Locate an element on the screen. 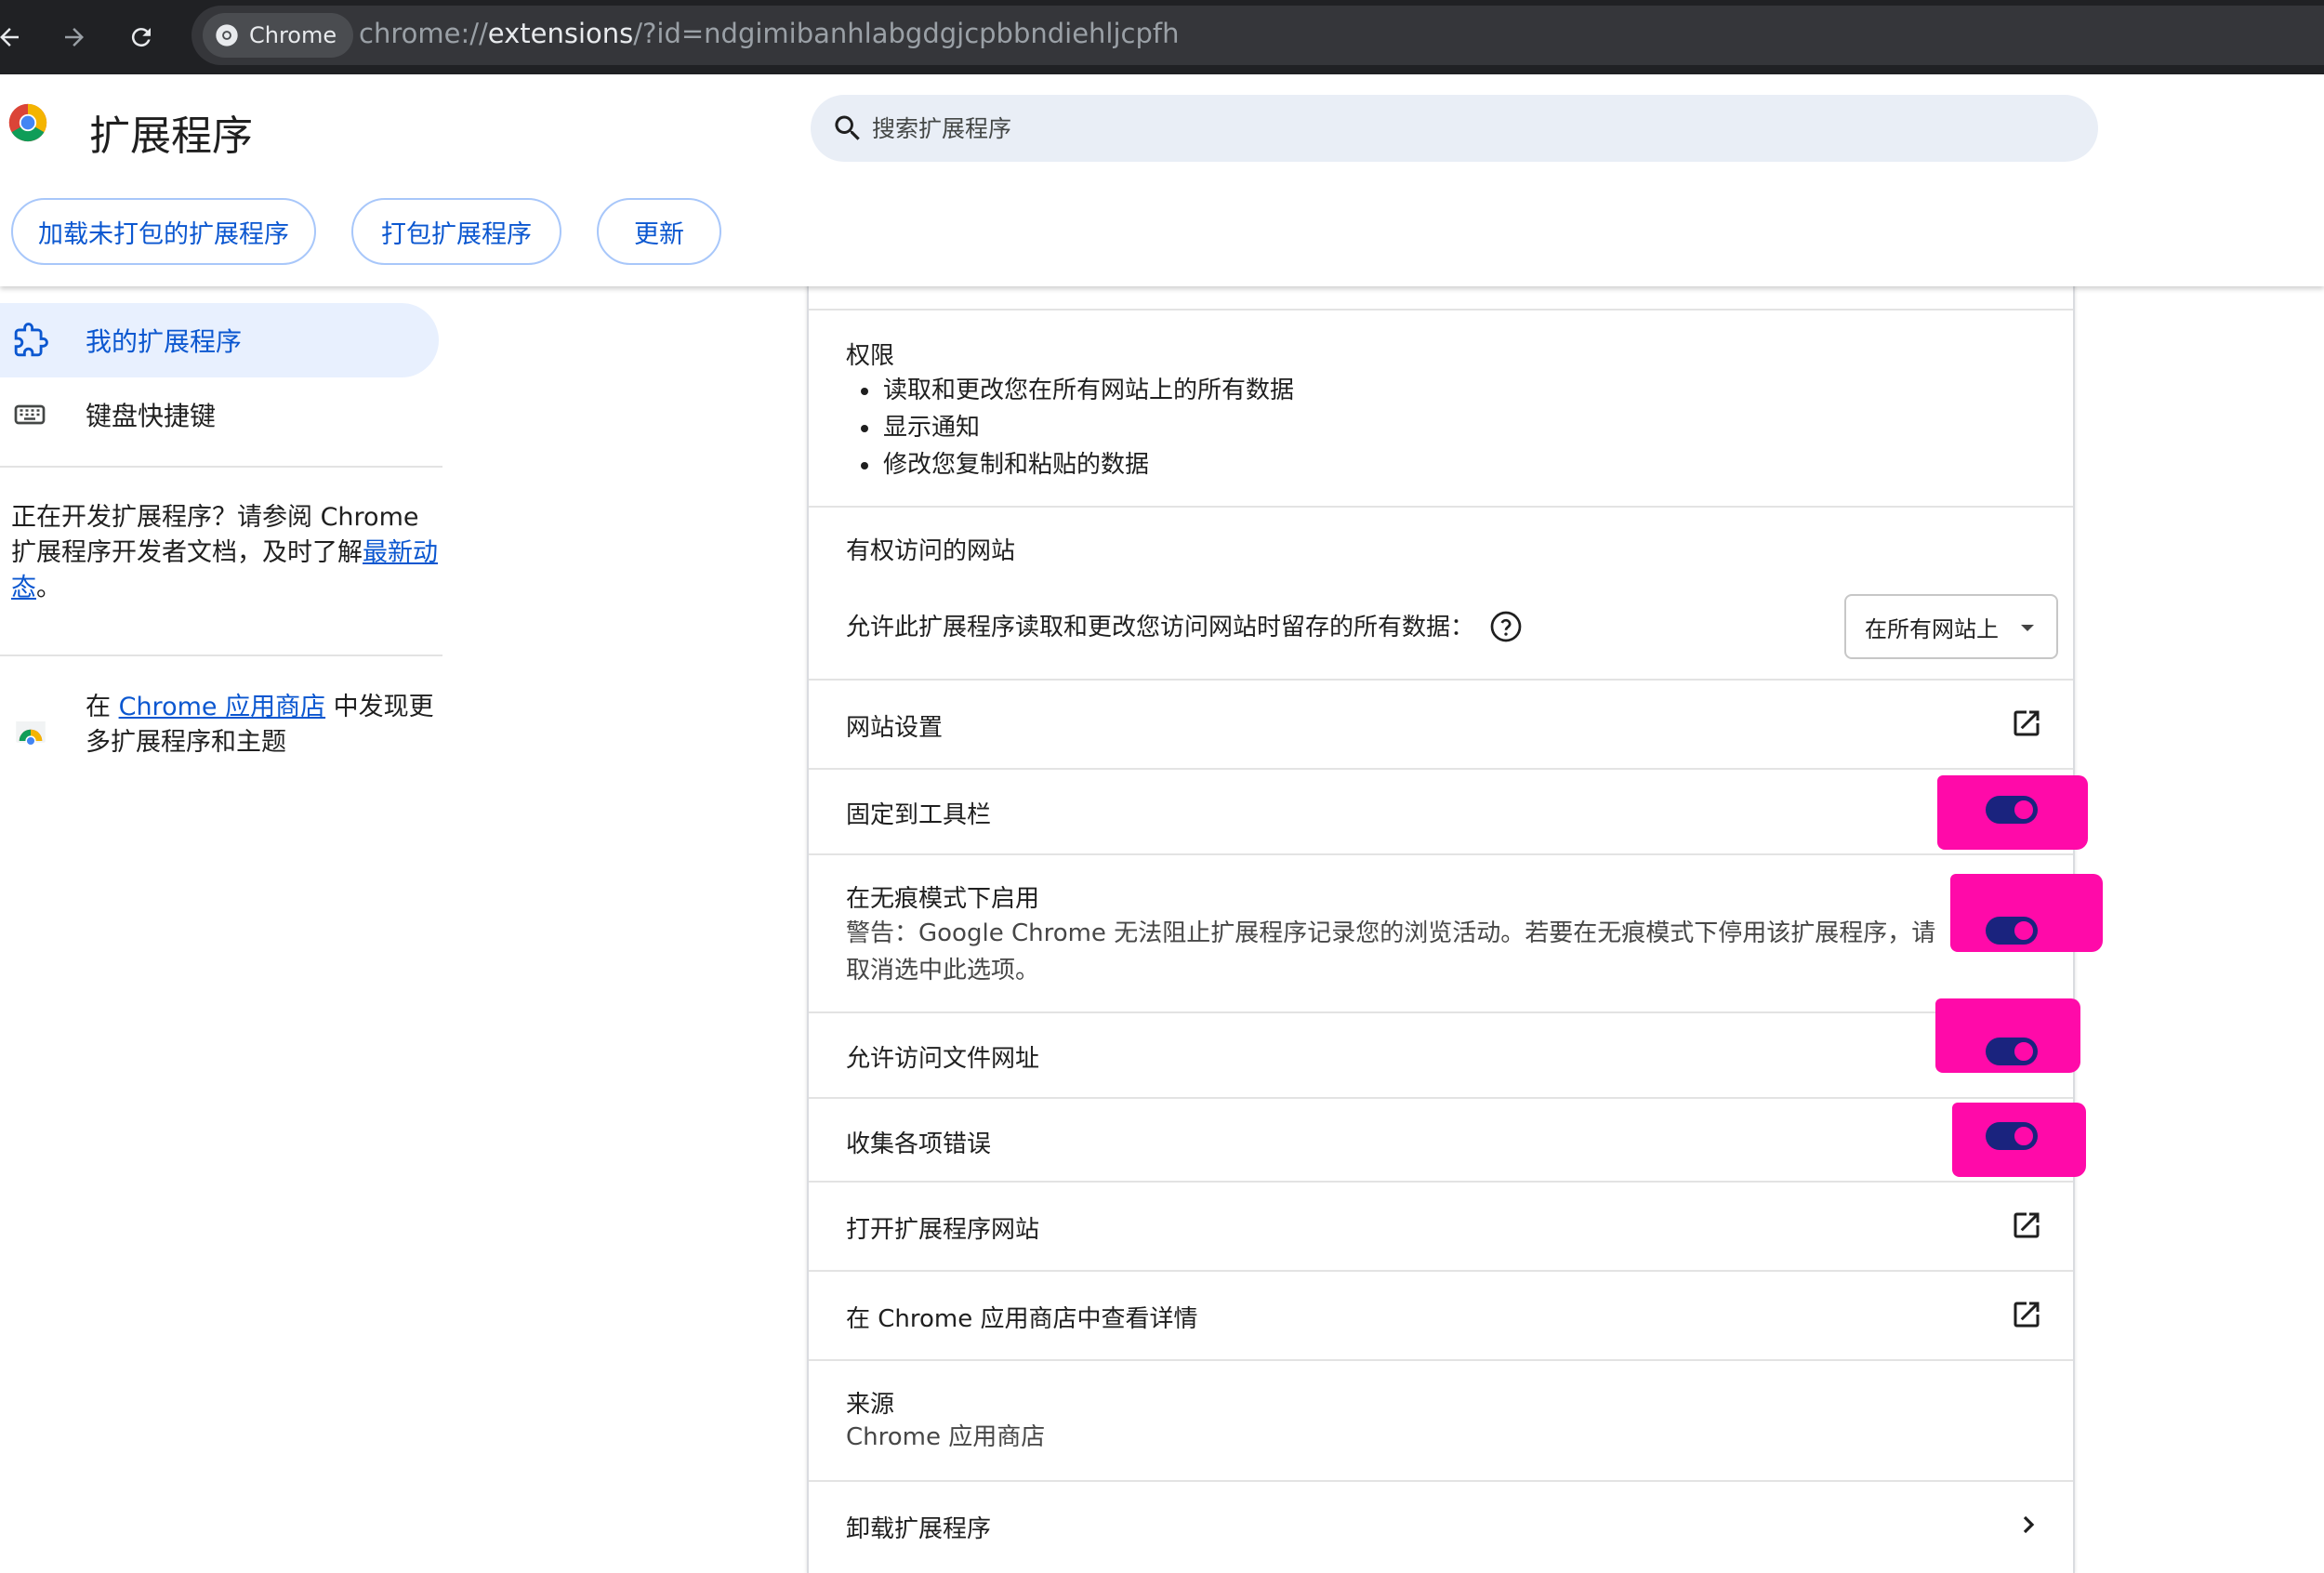 The height and width of the screenshot is (1573, 2324). source-label: 来源 is located at coordinates (870, 1405).